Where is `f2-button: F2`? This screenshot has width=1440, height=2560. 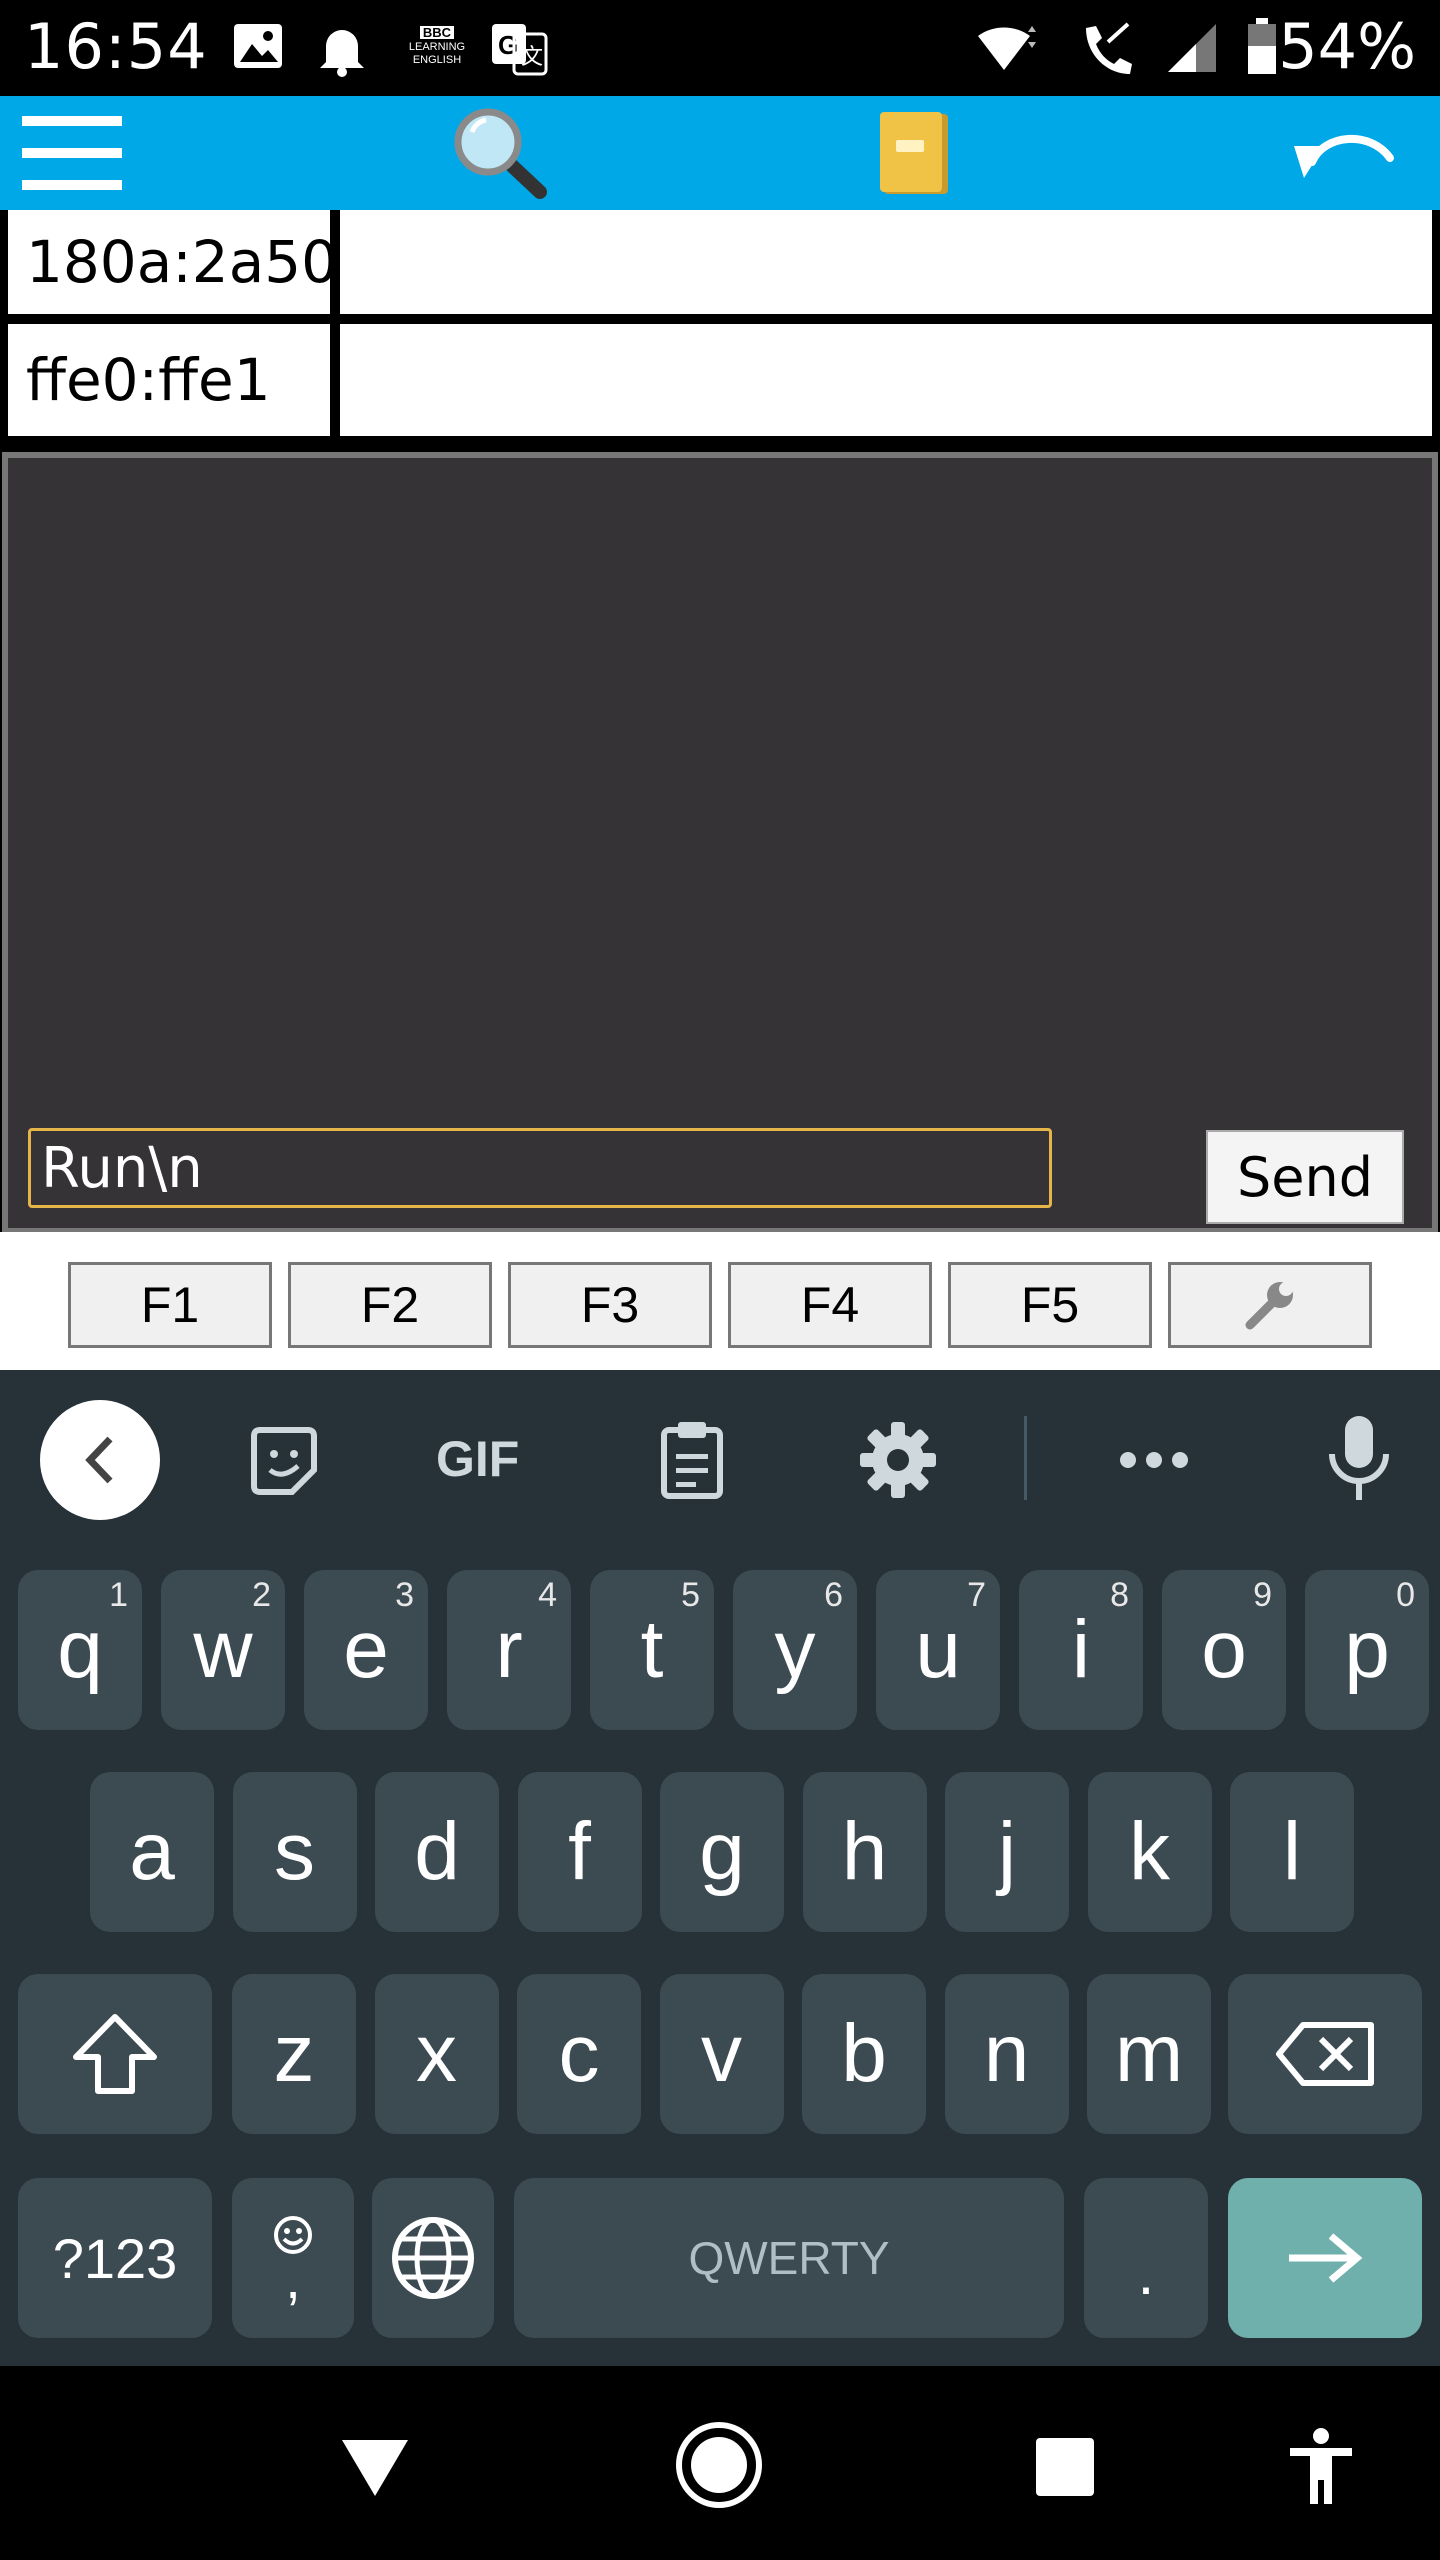
f2-button: F2 is located at coordinates (390, 1305).